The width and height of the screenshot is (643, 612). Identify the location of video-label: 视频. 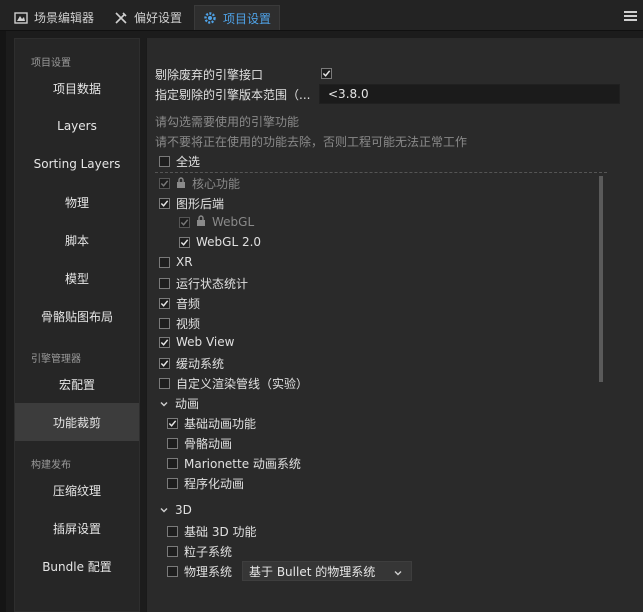
(188, 324).